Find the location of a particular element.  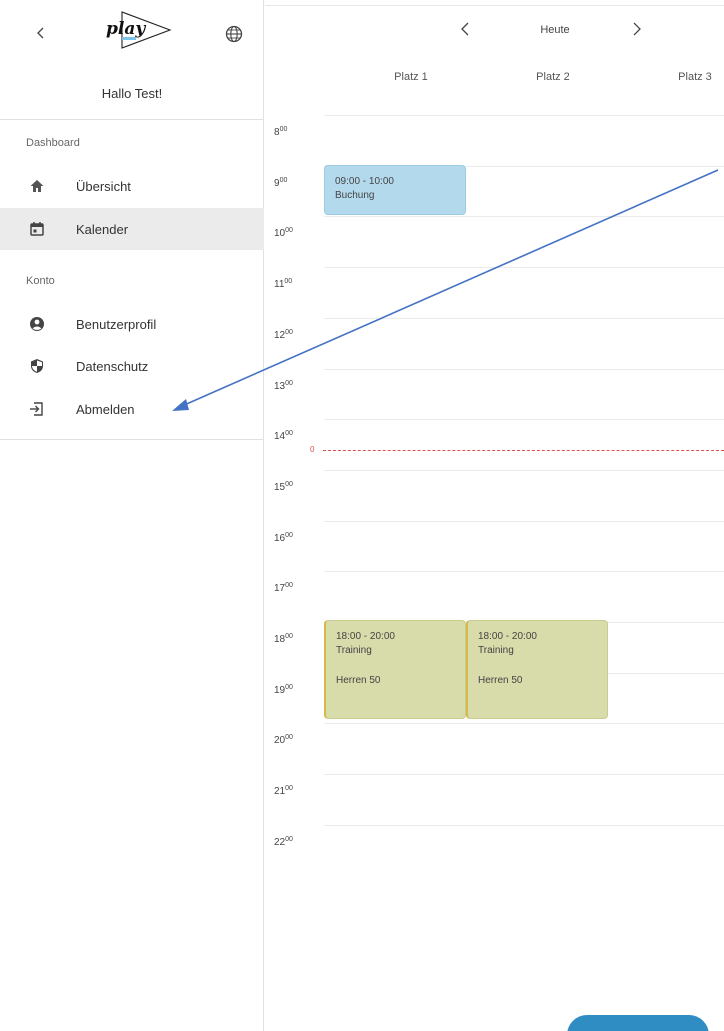

next-day-button is located at coordinates (636, 30).